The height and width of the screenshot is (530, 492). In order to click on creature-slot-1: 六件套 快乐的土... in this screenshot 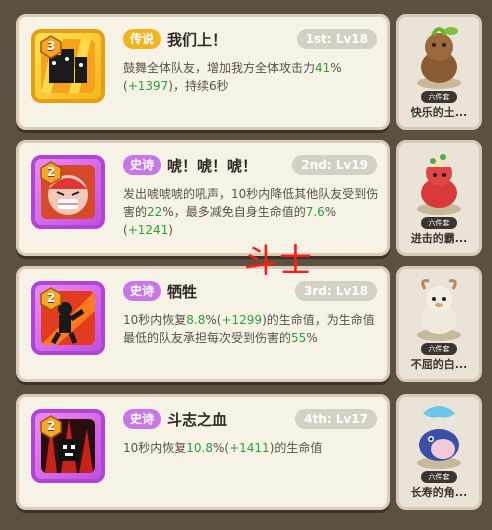, I will do `click(439, 72)`.